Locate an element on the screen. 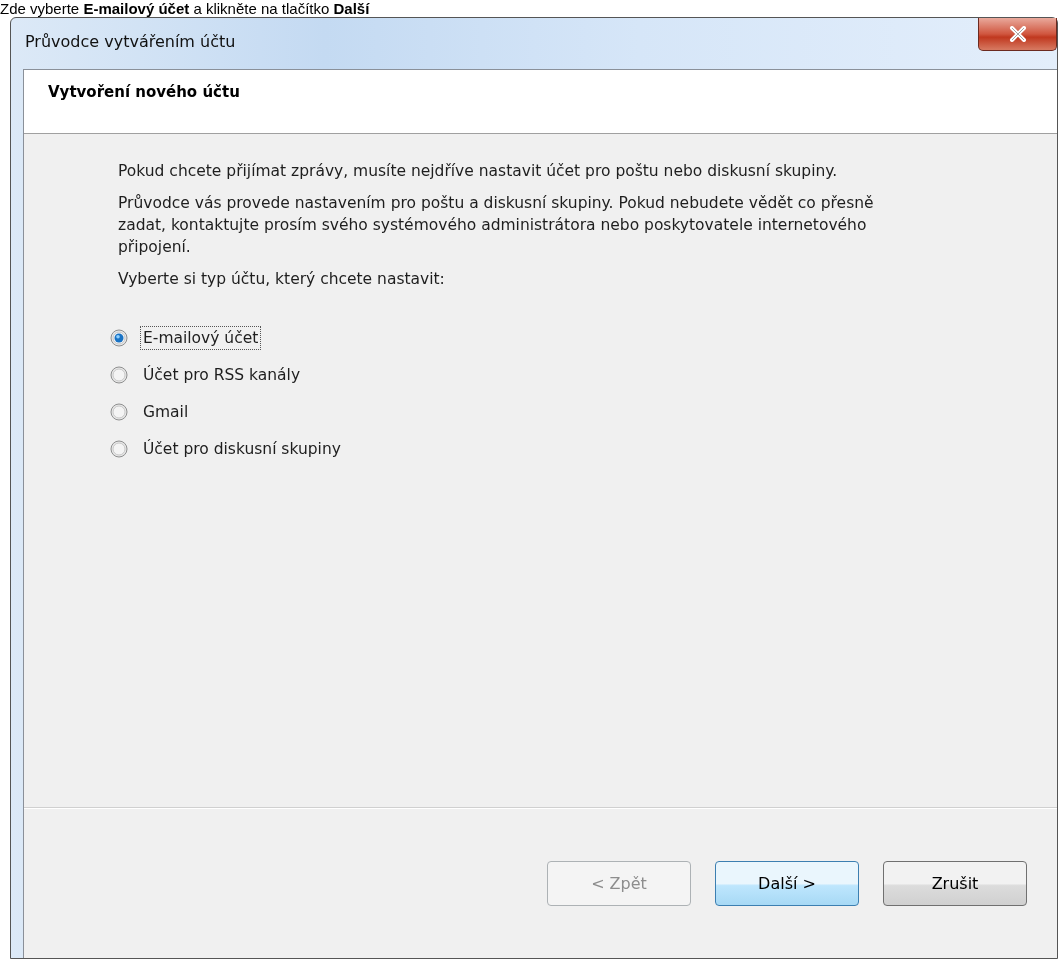 The height and width of the screenshot is (961, 1060). description-text: Vyberte si typ účtu, který chcete nastavit: is located at coordinates (282, 279).